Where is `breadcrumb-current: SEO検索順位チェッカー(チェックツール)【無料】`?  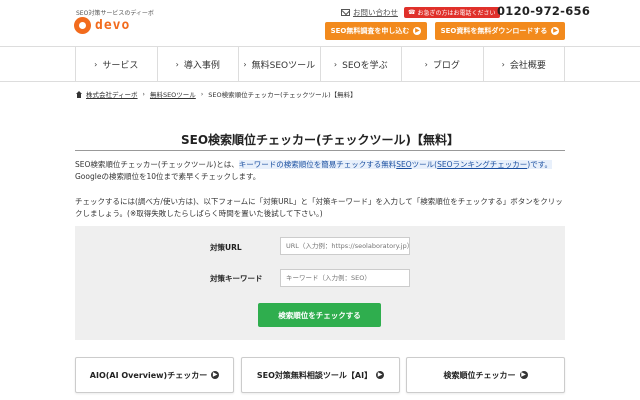 breadcrumb-current: SEO検索順位チェッカー(チェックツール)【無料】 is located at coordinates (282, 95).